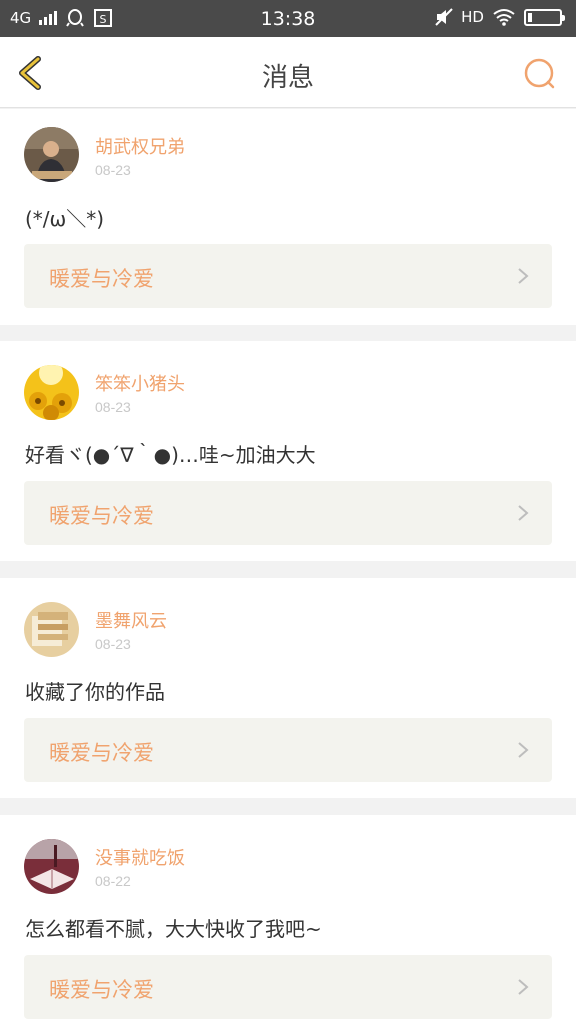  I want to click on user-name: 笨笨小猪头, so click(140, 383).